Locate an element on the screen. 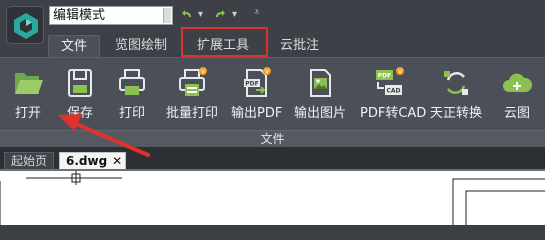 The height and width of the screenshot is (240, 545). save-button: 保存 is located at coordinates (80, 93).